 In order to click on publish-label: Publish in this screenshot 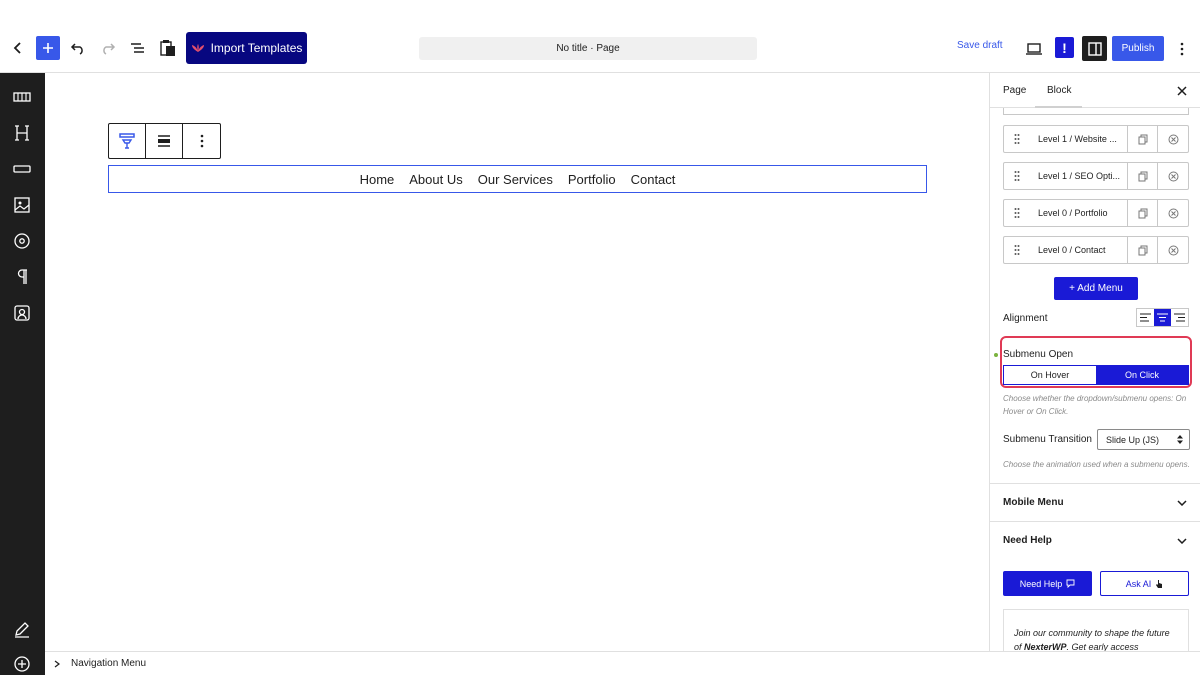, I will do `click(1138, 48)`.